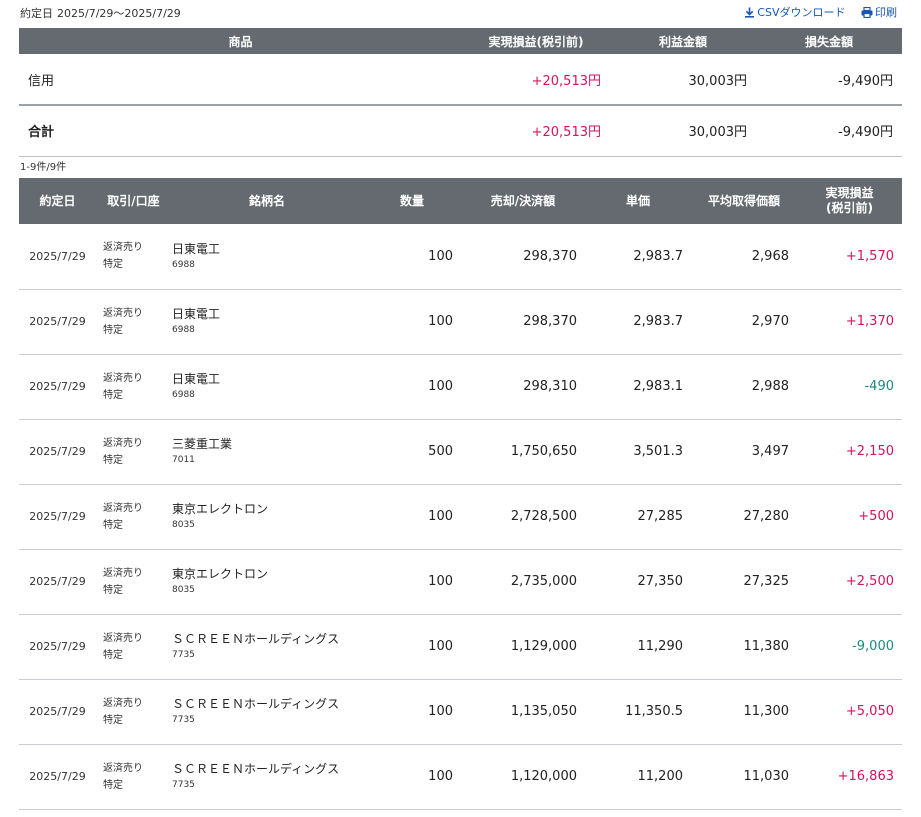 The image size is (921, 817). What do you see at coordinates (183, 395) in the screenshot?
I see `stock-code: 6988` at bounding box center [183, 395].